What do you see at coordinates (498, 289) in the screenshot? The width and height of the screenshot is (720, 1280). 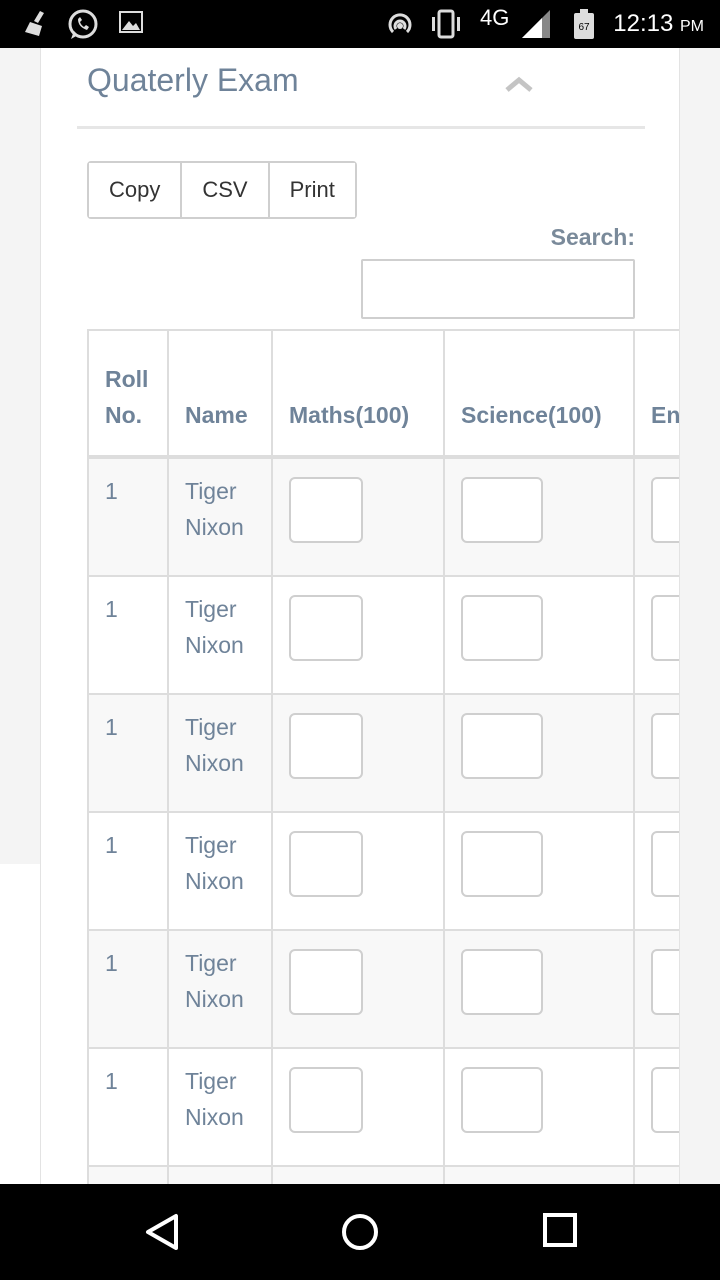 I see `search-input` at bounding box center [498, 289].